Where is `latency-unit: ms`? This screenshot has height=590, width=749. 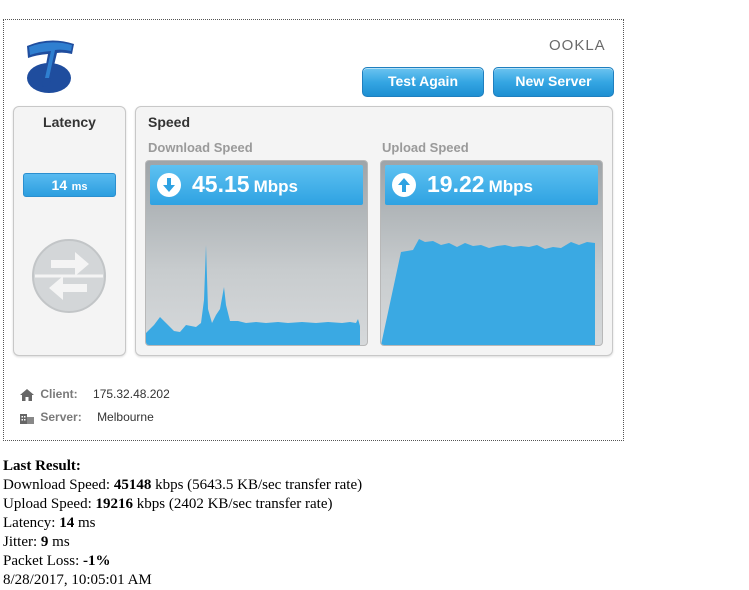 latency-unit: ms is located at coordinates (79, 187).